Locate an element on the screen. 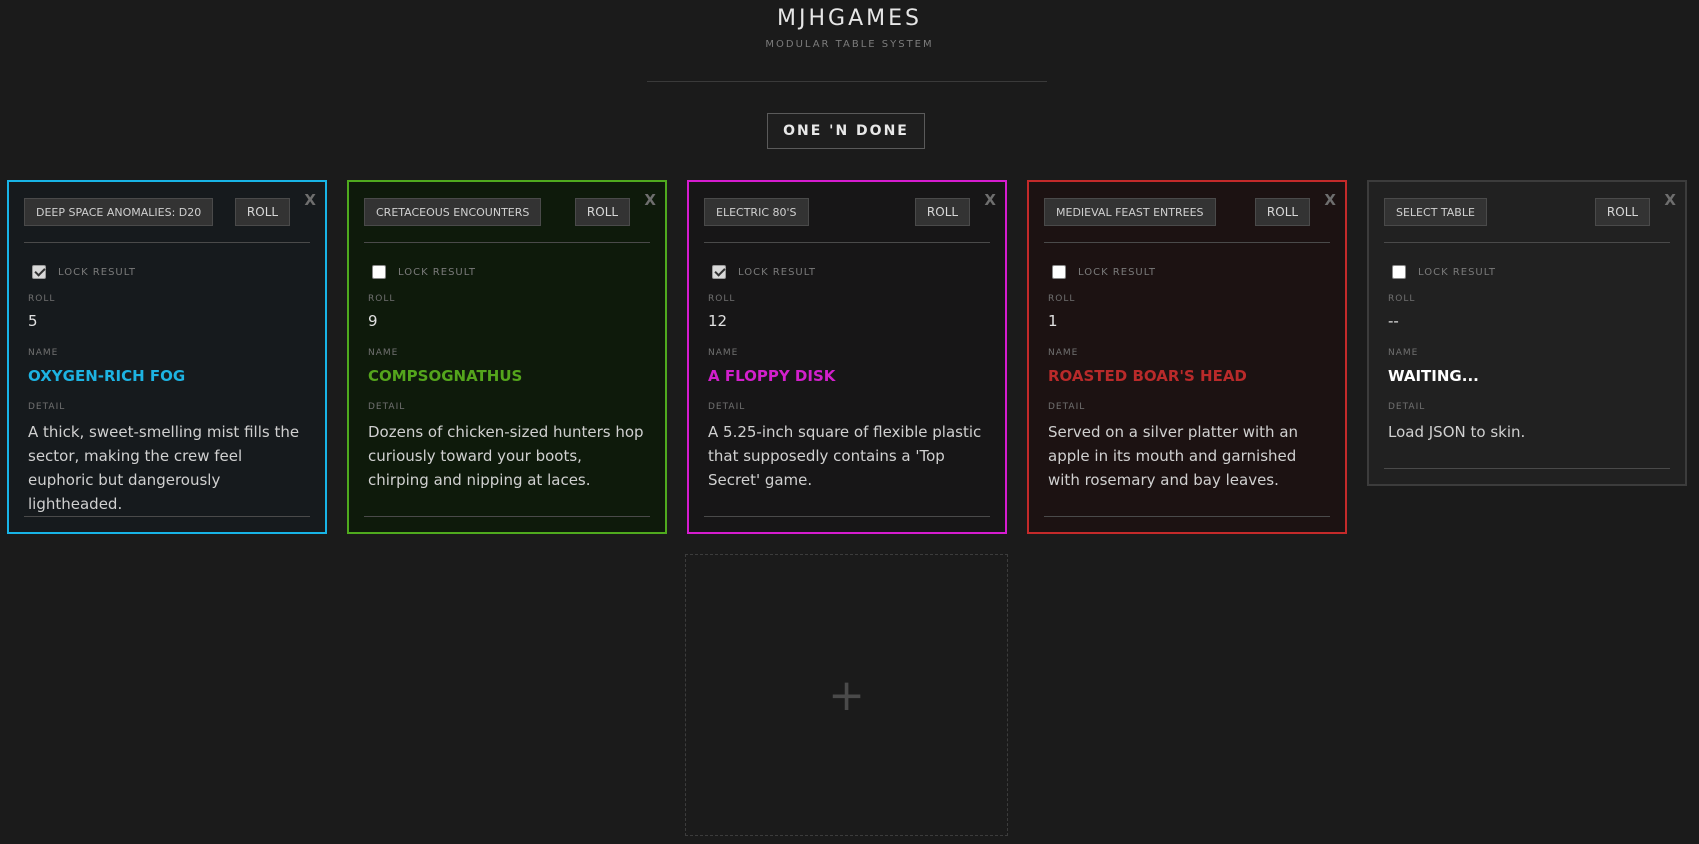 The image size is (1699, 844). add-table-slot: + is located at coordinates (846, 695).